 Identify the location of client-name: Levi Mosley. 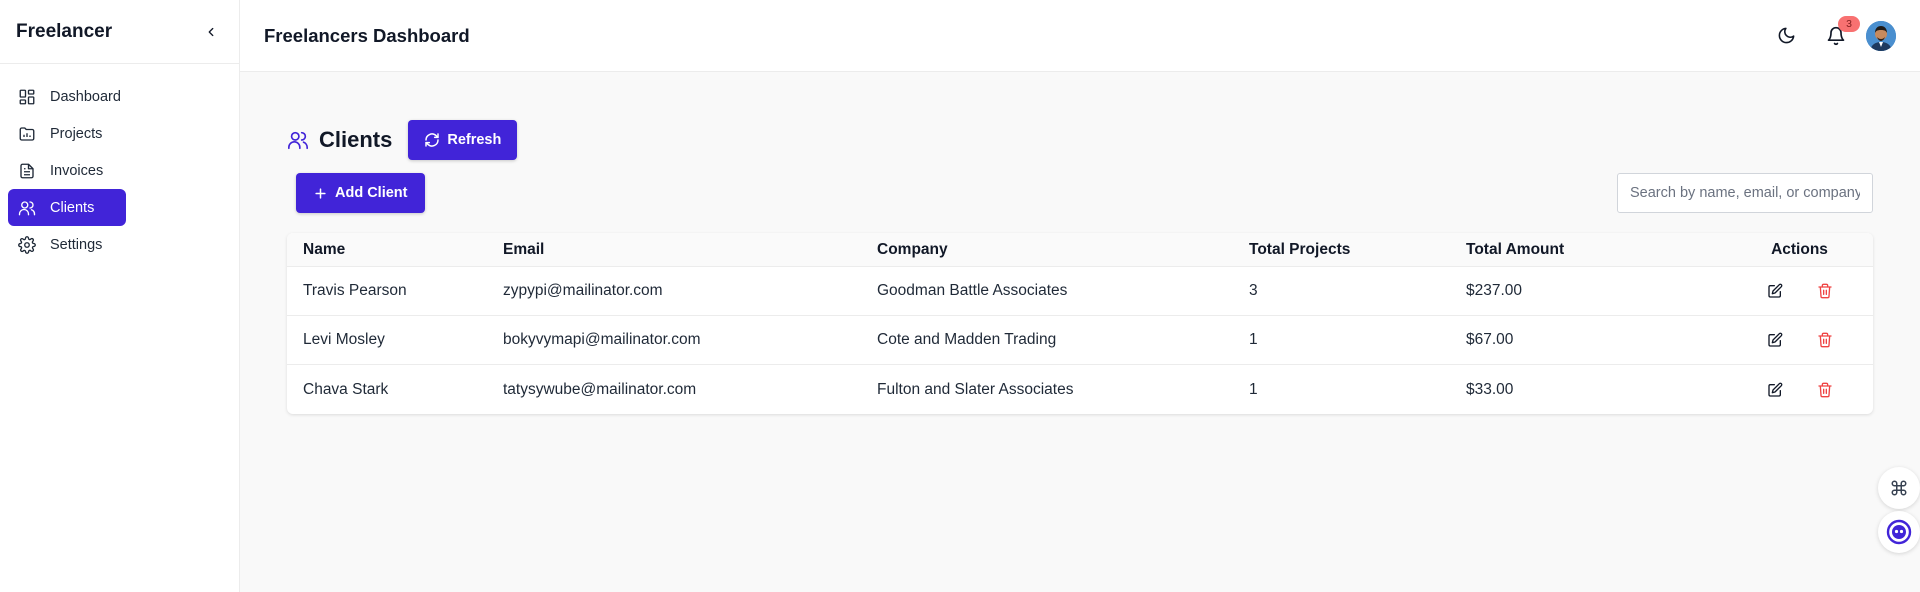
(344, 339).